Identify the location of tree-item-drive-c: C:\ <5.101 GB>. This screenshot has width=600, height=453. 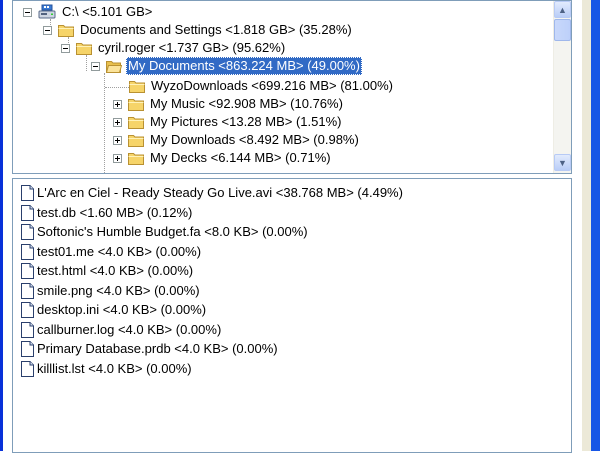
(88, 12).